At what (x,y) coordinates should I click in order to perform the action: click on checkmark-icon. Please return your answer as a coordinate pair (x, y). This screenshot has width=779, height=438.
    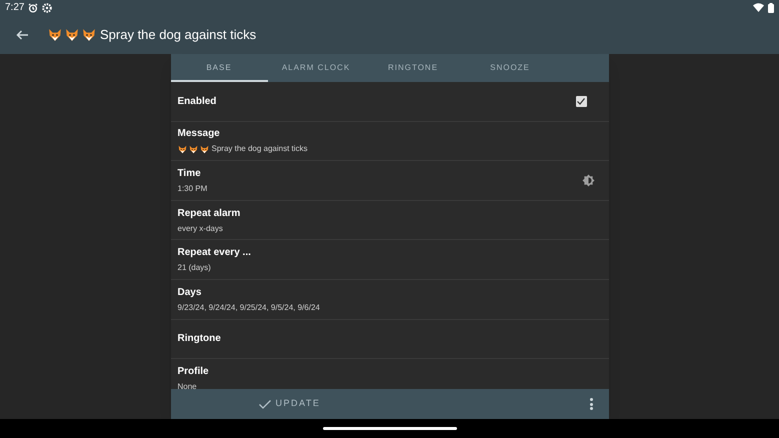
    Looking at the image, I should click on (264, 404).